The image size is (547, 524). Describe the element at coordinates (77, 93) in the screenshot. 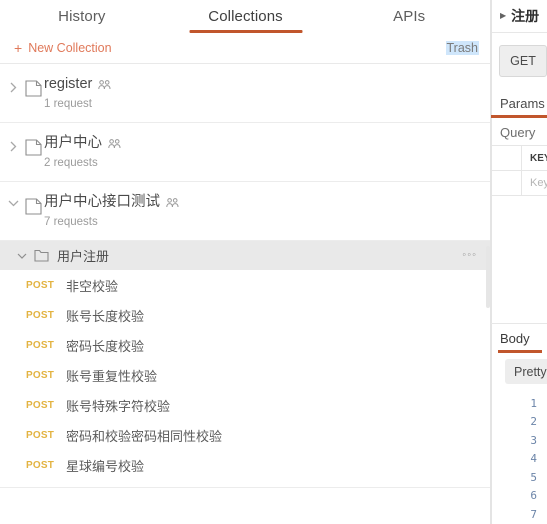

I see `collection-text: register 1 request` at that location.